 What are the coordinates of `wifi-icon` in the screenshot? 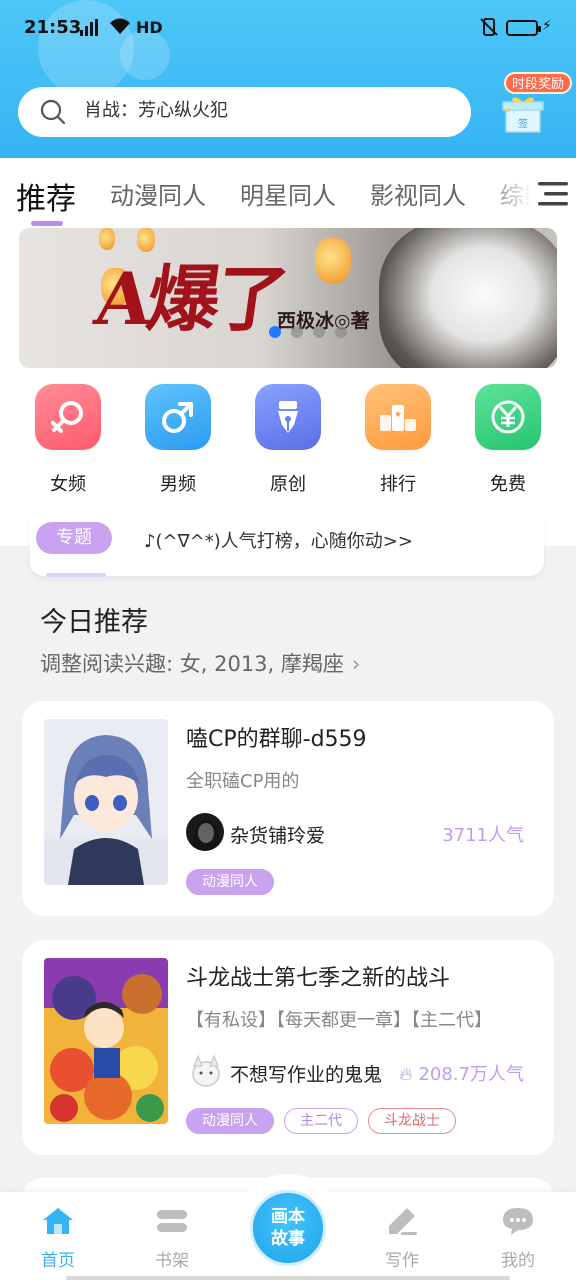 It's located at (120, 28).